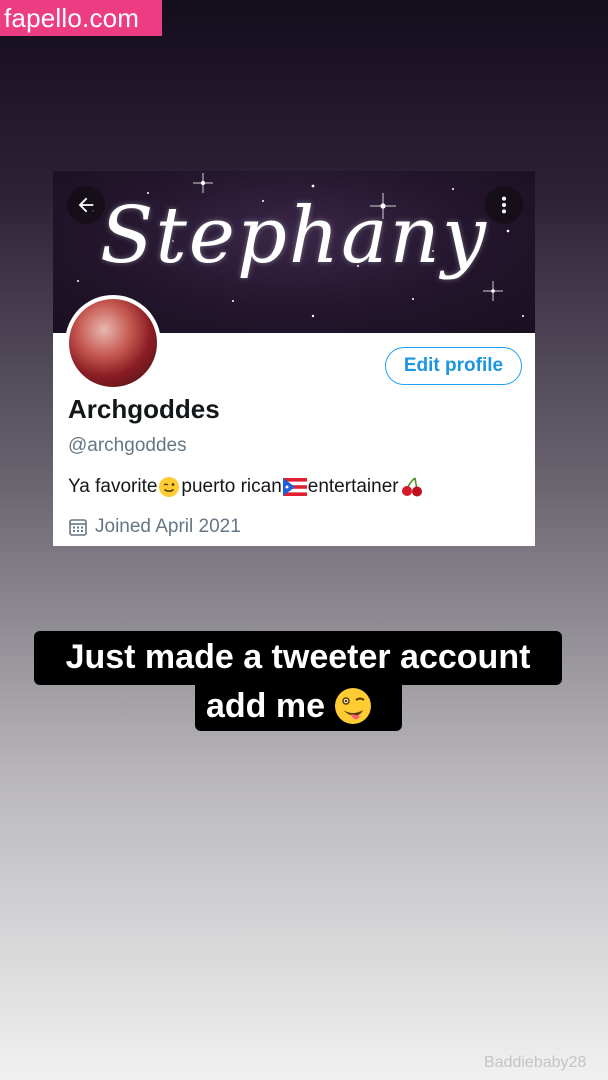  I want to click on avatar, so click(113, 343).